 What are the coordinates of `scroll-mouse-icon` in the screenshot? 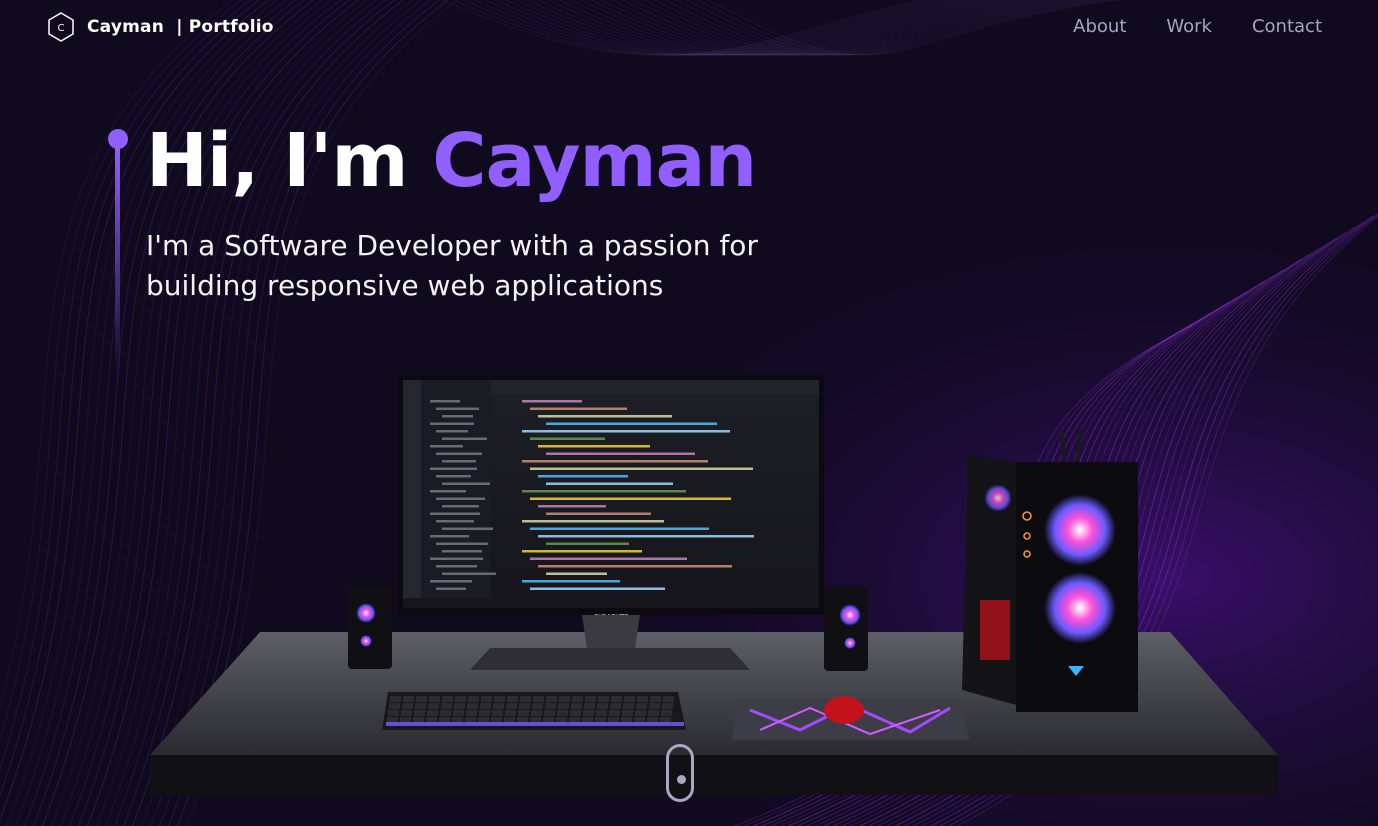 It's located at (680, 773).